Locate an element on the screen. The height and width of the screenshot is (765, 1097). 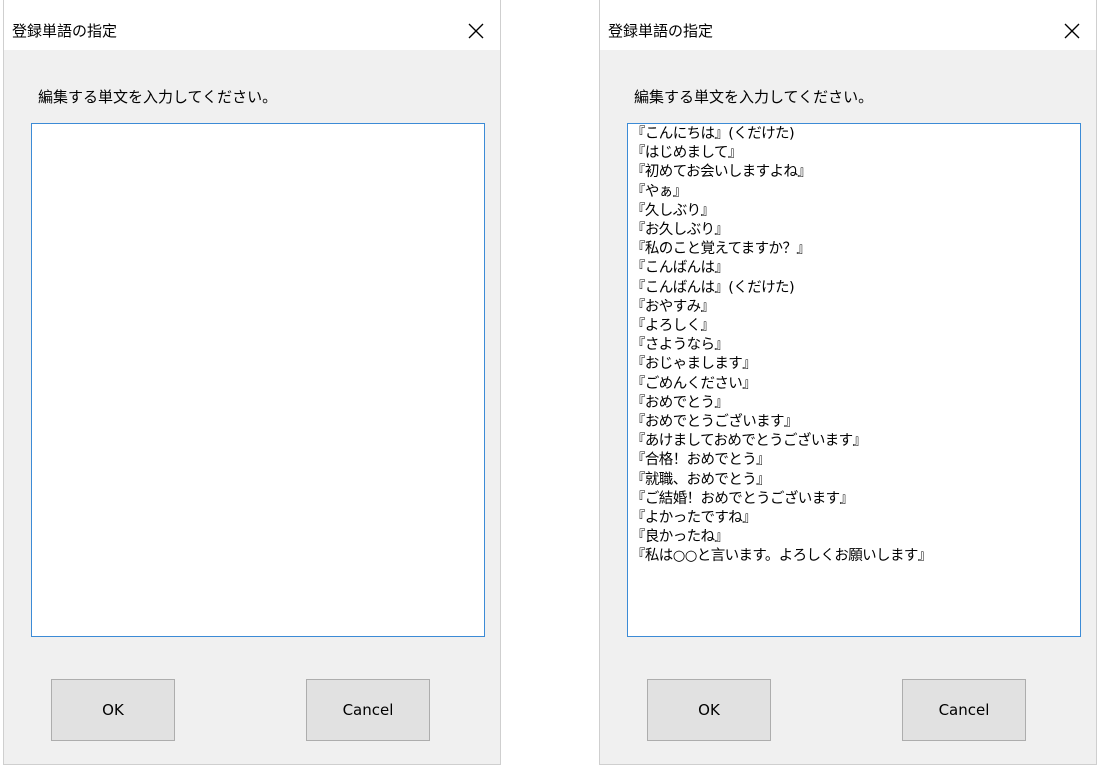
text-line: 『あけましておめでとうございます』 is located at coordinates (749, 441).